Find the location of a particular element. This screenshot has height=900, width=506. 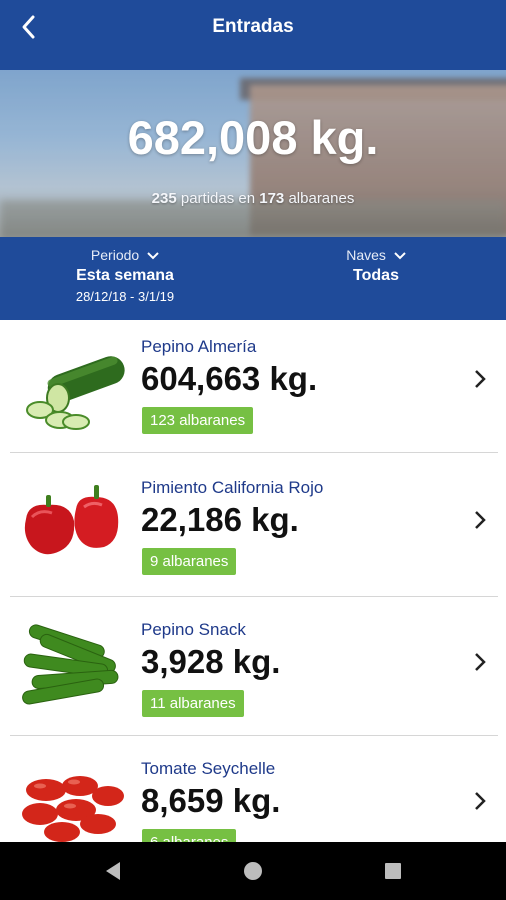

total-weight: 682,008 kg. is located at coordinates (253, 137).